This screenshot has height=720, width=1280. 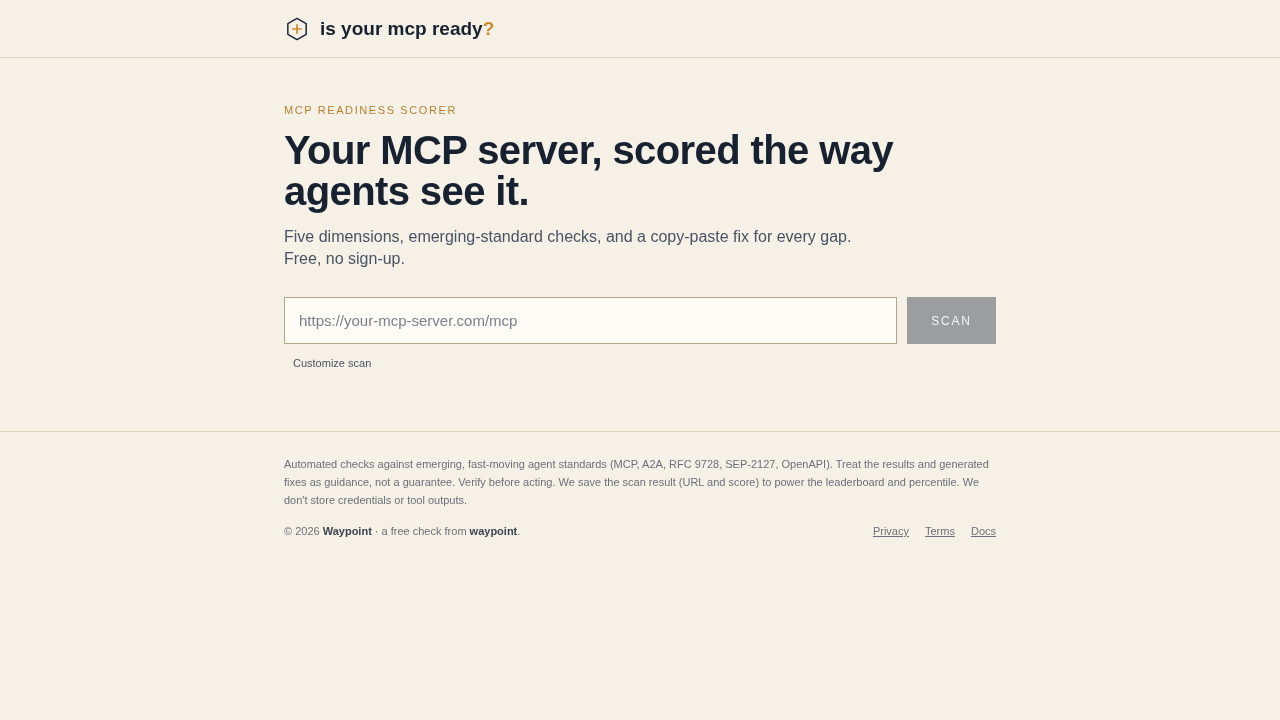 What do you see at coordinates (371, 110) in the screenshot?
I see `eyebrow-label: MCP READINESS SCORER` at bounding box center [371, 110].